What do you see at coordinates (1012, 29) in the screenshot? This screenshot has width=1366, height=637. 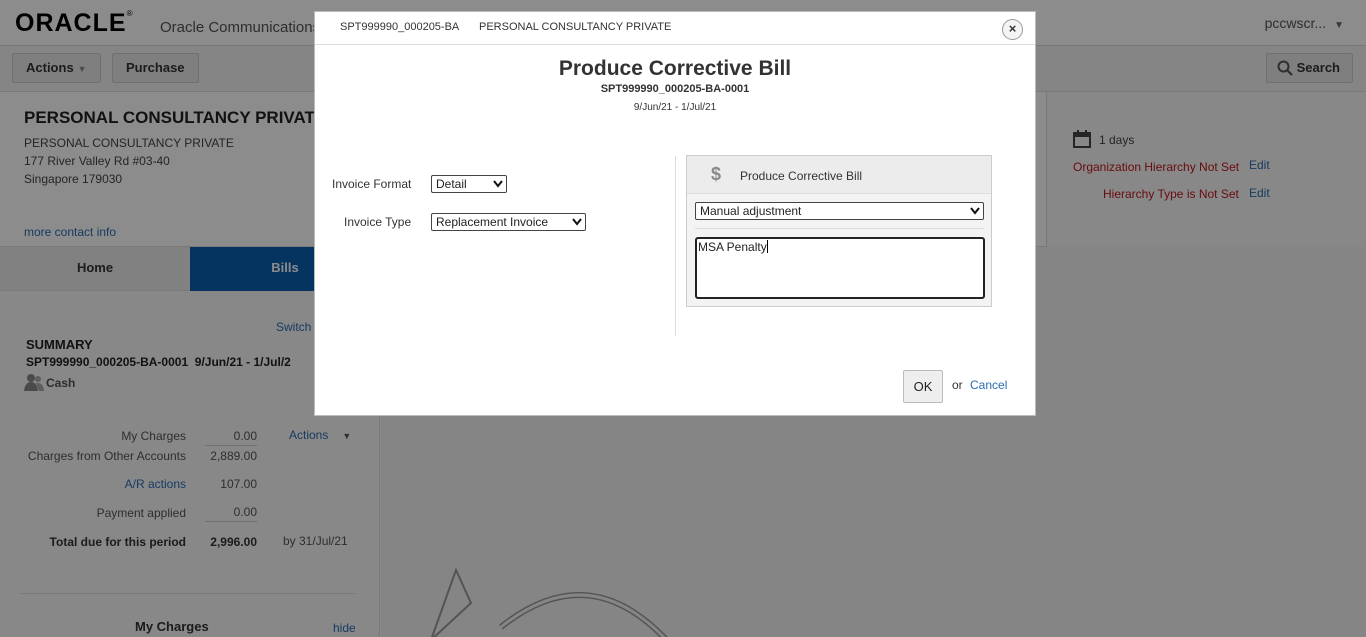 I see `close-icon: ×` at bounding box center [1012, 29].